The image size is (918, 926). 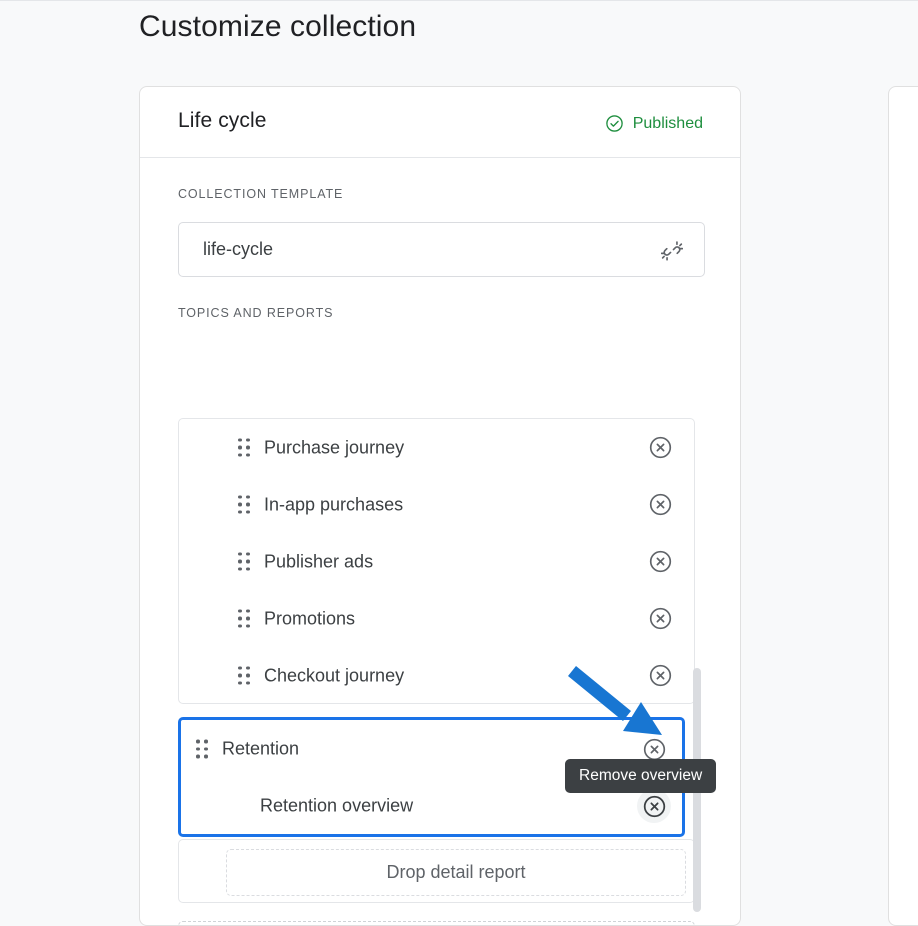 What do you see at coordinates (256, 313) in the screenshot?
I see `topics-and-reports-label: TOPICS AND REPORTS` at bounding box center [256, 313].